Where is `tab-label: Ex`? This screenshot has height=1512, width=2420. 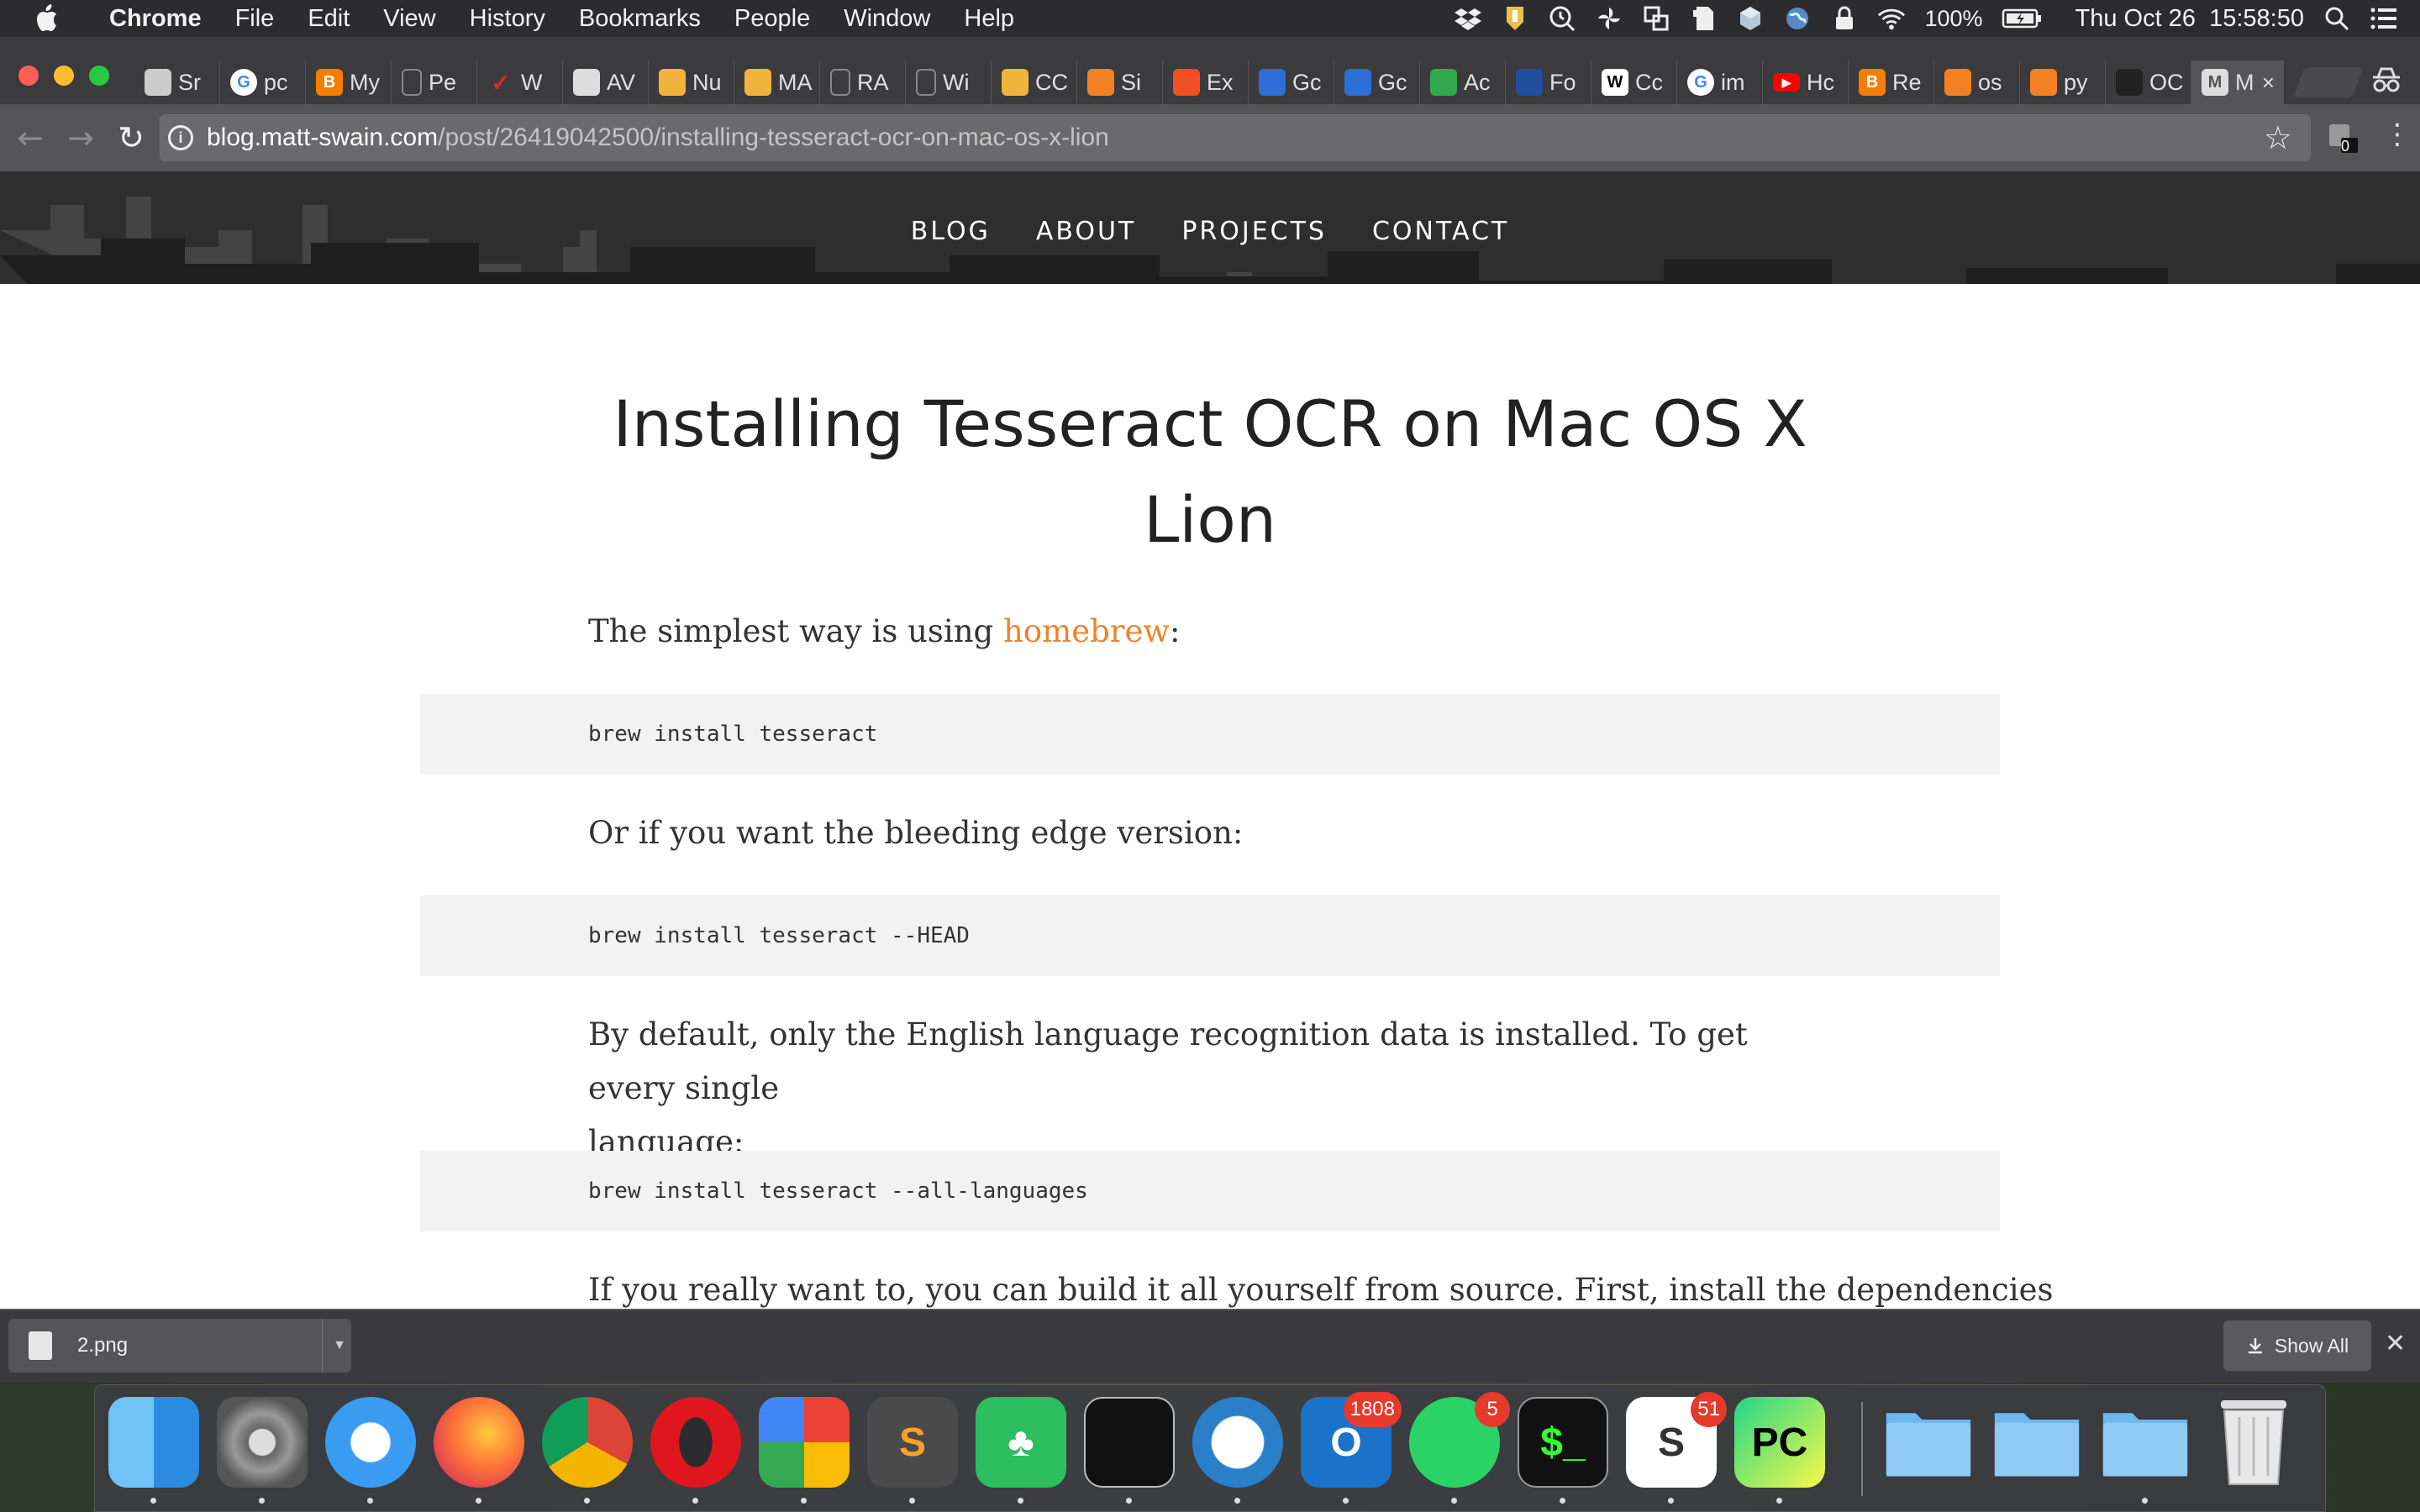
tab-label: Ex is located at coordinates (1221, 82).